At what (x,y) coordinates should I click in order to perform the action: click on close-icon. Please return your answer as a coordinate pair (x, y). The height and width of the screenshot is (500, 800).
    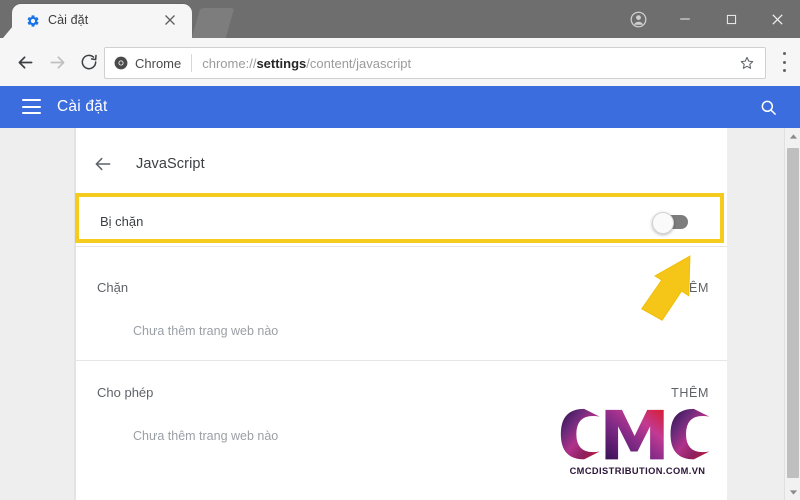
    Looking at the image, I should click on (170, 20).